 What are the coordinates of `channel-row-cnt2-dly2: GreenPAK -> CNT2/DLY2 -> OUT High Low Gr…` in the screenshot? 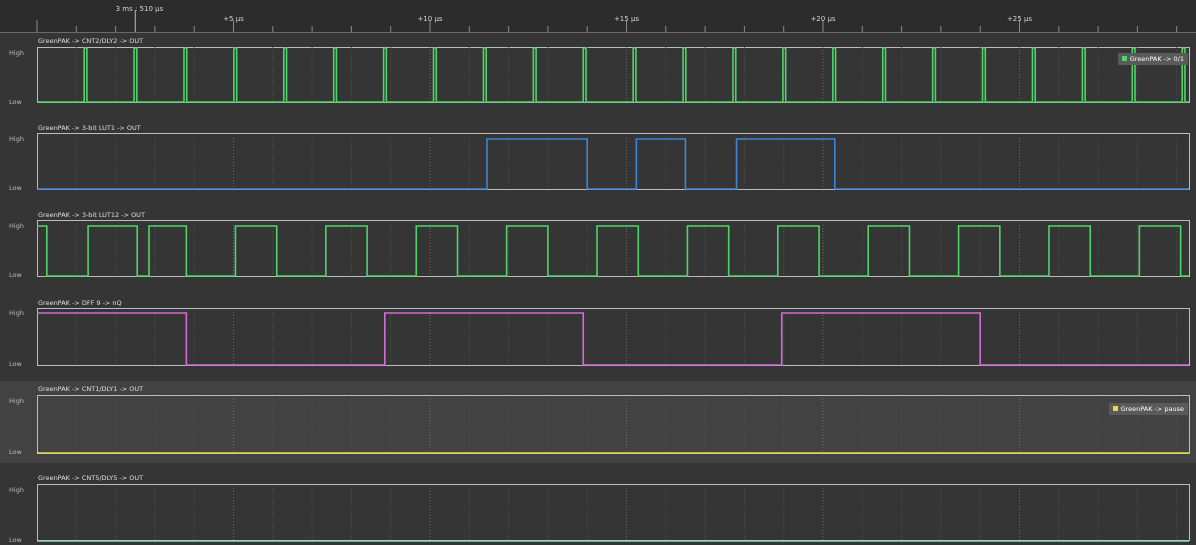 It's located at (598, 71).